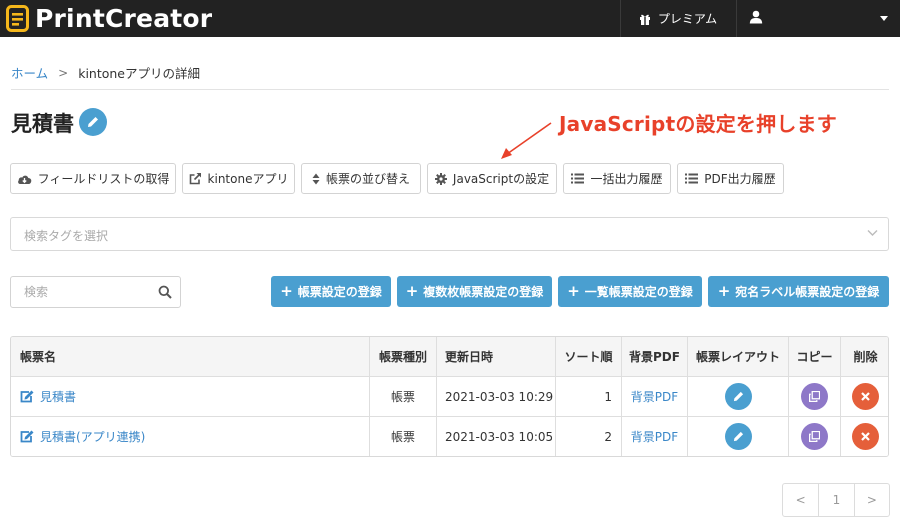 The image size is (900, 527). I want to click on brand: PrintCreator, so click(109, 18).